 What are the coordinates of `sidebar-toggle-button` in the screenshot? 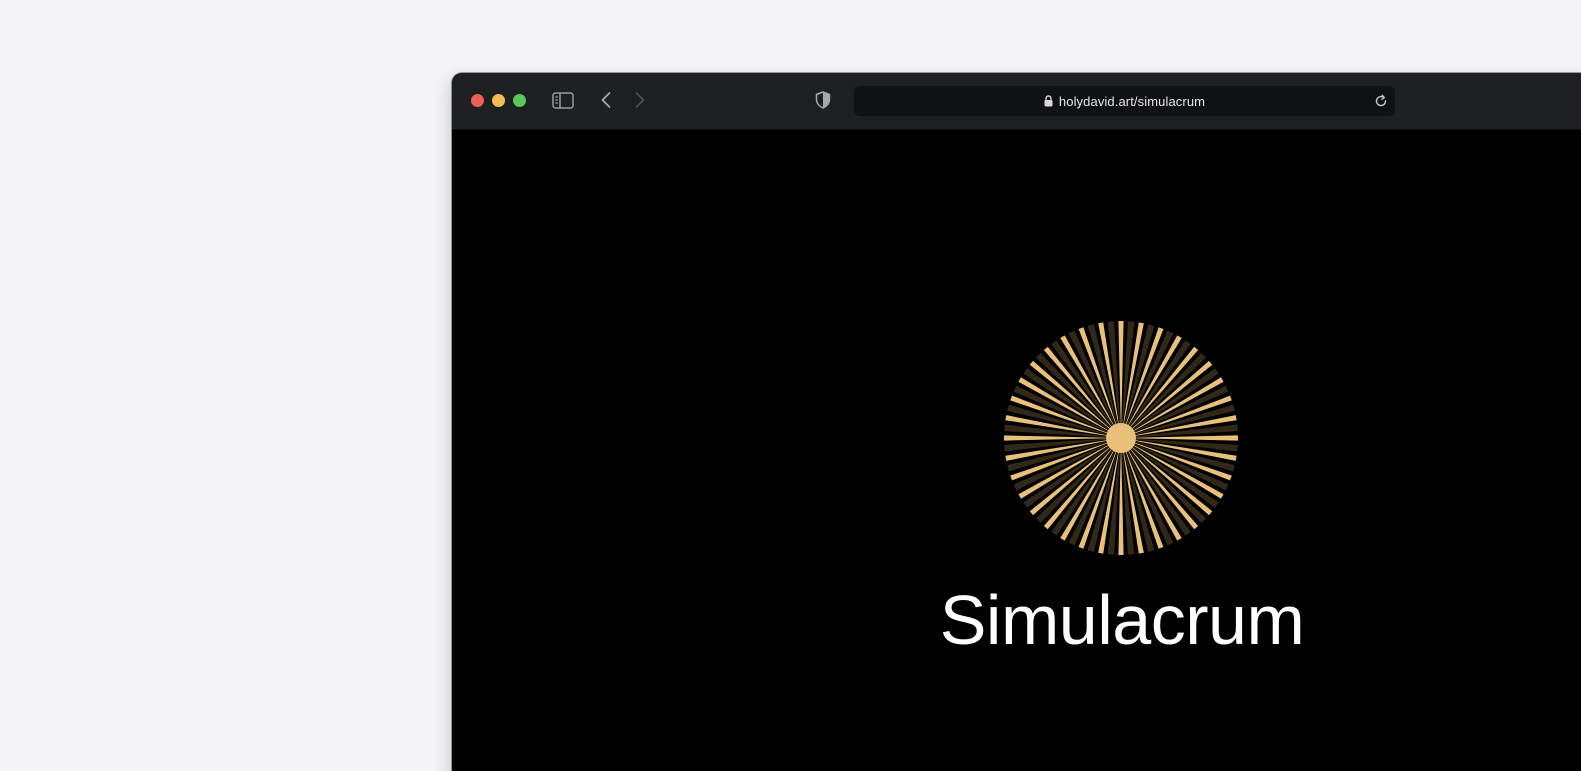 It's located at (563, 100).